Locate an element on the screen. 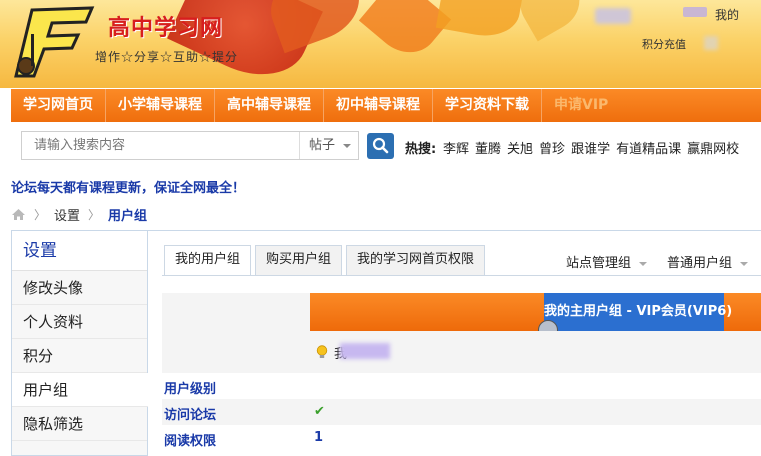  site-title: 高中学习网 is located at coordinates (165, 26).